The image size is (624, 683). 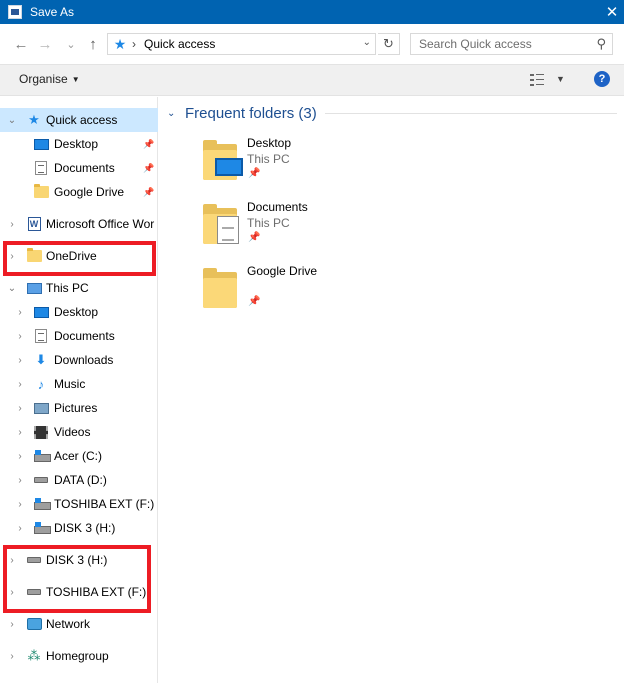 What do you see at coordinates (42, 528) in the screenshot?
I see `usb-drive-icon` at bounding box center [42, 528].